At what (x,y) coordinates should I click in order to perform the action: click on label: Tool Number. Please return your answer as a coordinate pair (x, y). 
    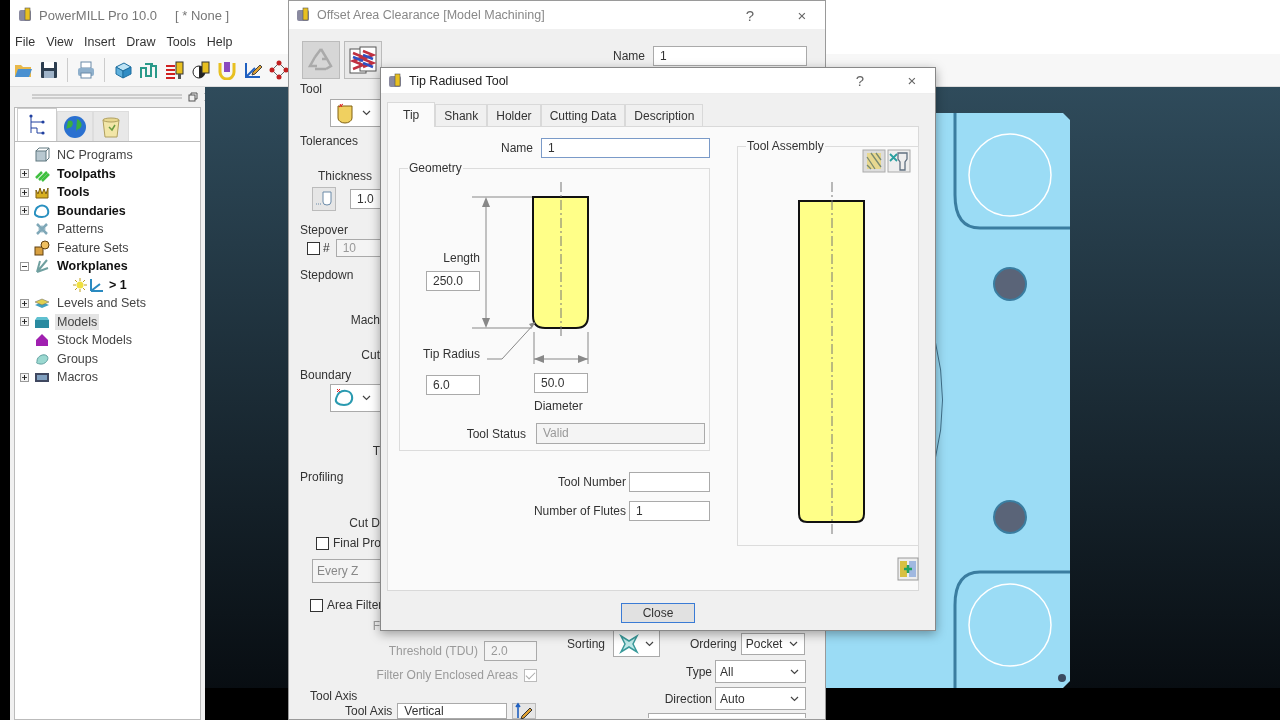
    Looking at the image, I should click on (591, 482).